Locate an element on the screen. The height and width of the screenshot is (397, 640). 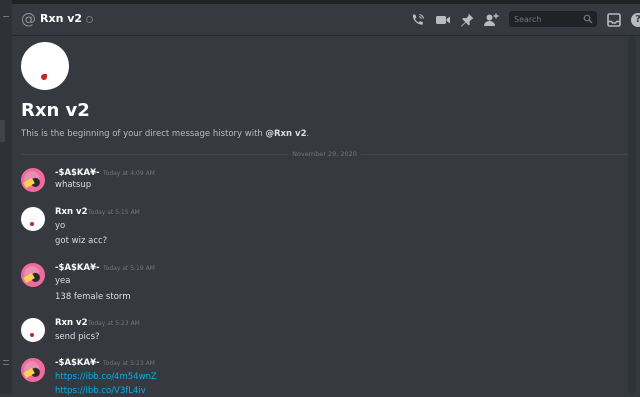
date-divider: November 29, 2020 is located at coordinates (324, 154).